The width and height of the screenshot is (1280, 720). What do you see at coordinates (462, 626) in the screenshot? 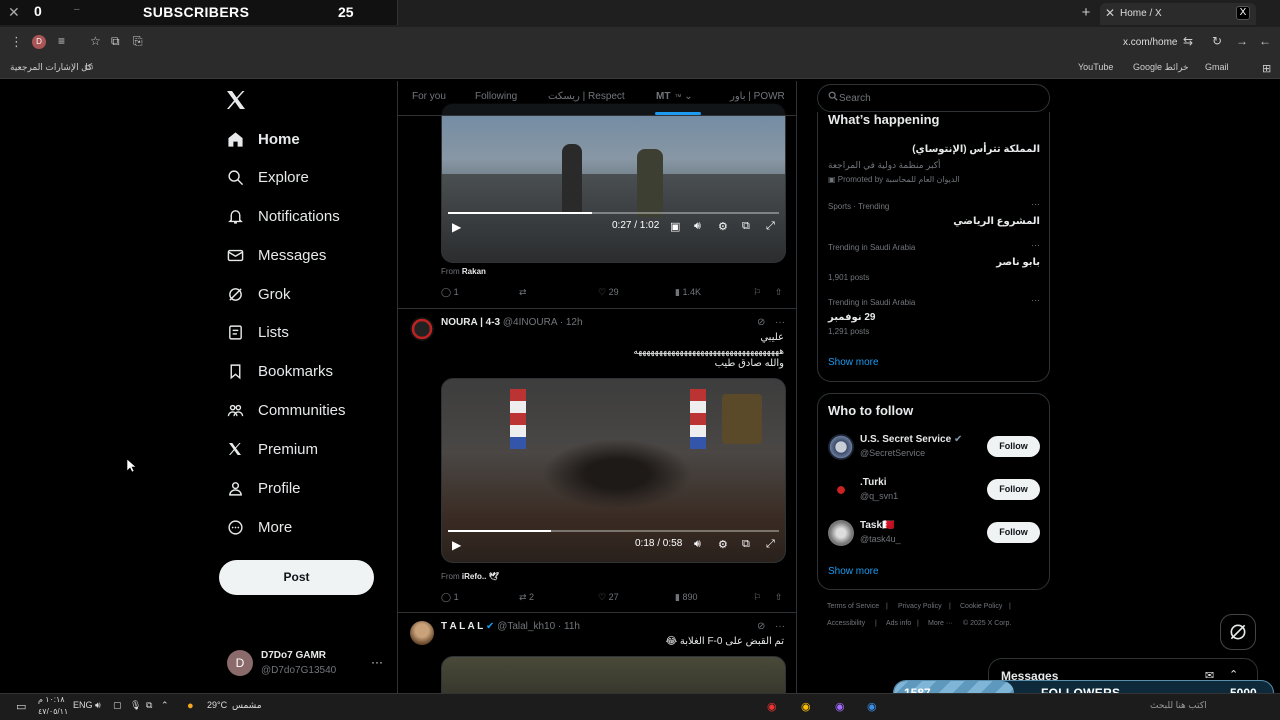
I see `tweet-author: T A L A L` at bounding box center [462, 626].